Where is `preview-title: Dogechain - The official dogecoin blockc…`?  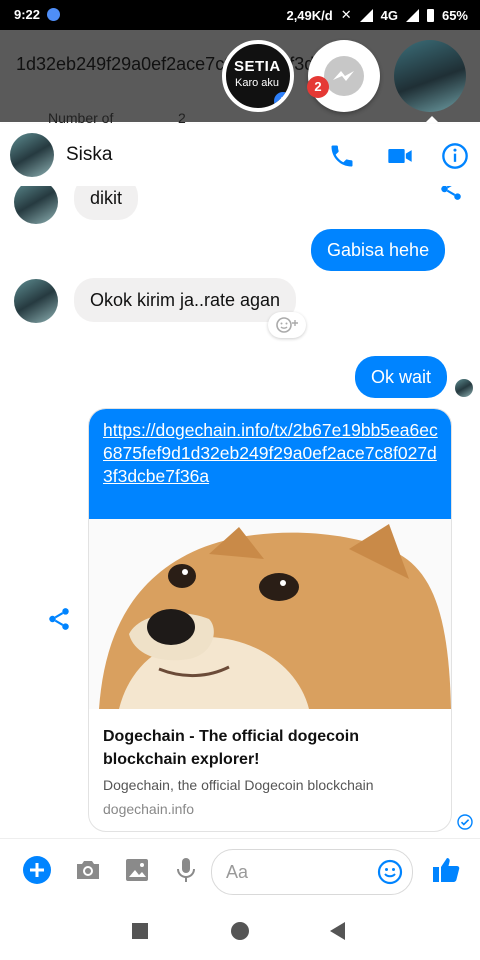 preview-title: Dogechain - The official dogecoin blockc… is located at coordinates (271, 748).